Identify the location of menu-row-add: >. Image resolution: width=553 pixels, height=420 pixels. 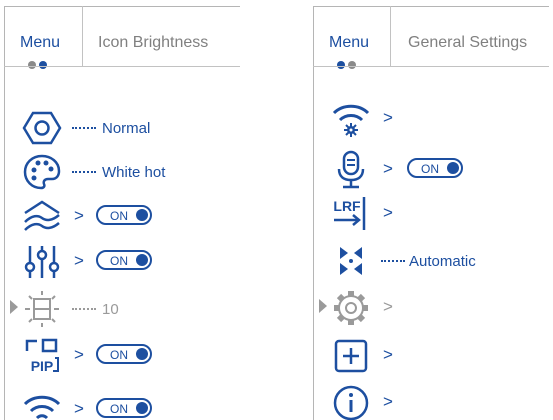
(431, 356).